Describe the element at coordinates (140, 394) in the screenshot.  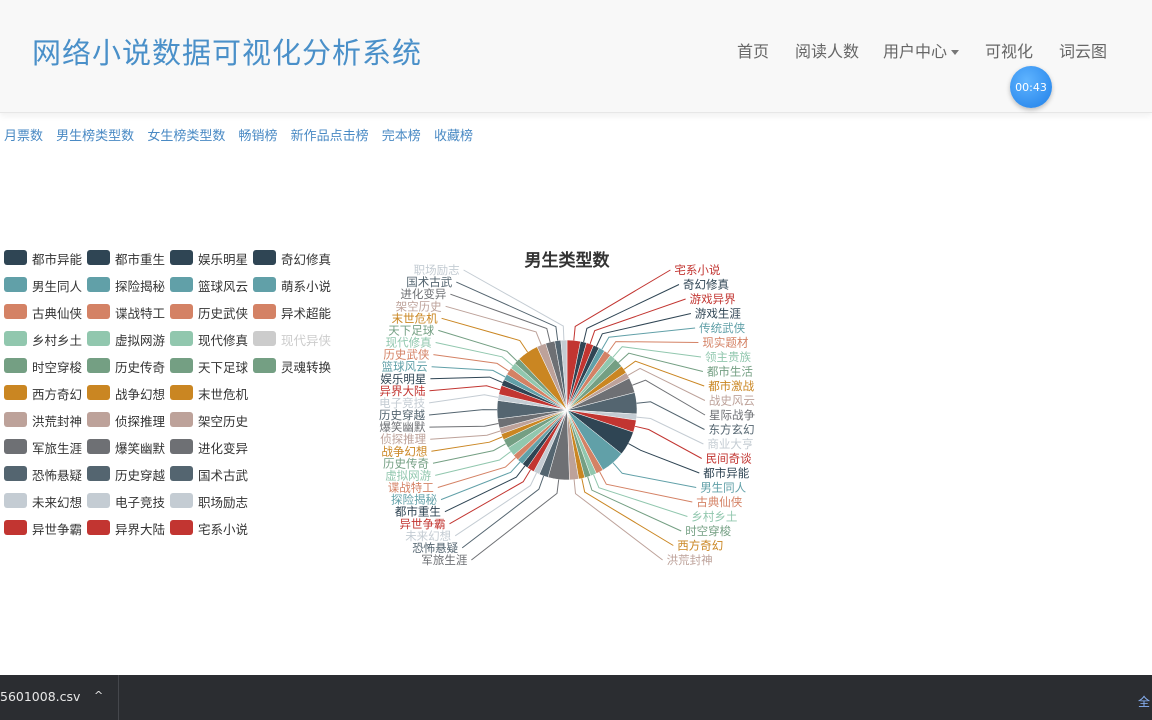
I see `legend-label: 战争幻想` at that location.